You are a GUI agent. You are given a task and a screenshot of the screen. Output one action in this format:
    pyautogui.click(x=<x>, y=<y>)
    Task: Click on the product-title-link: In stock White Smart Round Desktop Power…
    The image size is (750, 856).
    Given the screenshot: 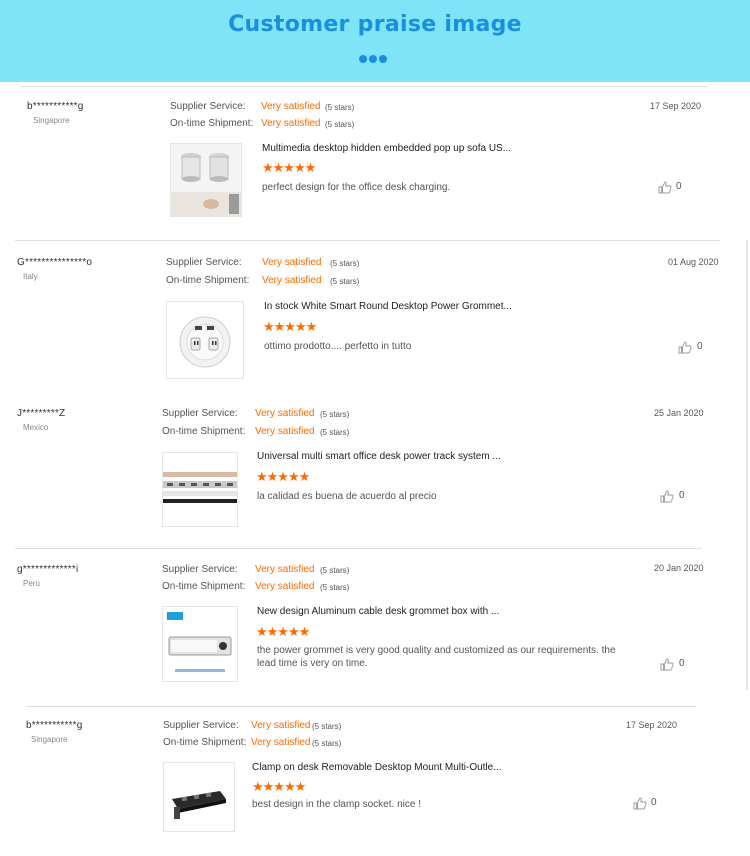 What is the action you would take?
    pyautogui.click(x=388, y=306)
    